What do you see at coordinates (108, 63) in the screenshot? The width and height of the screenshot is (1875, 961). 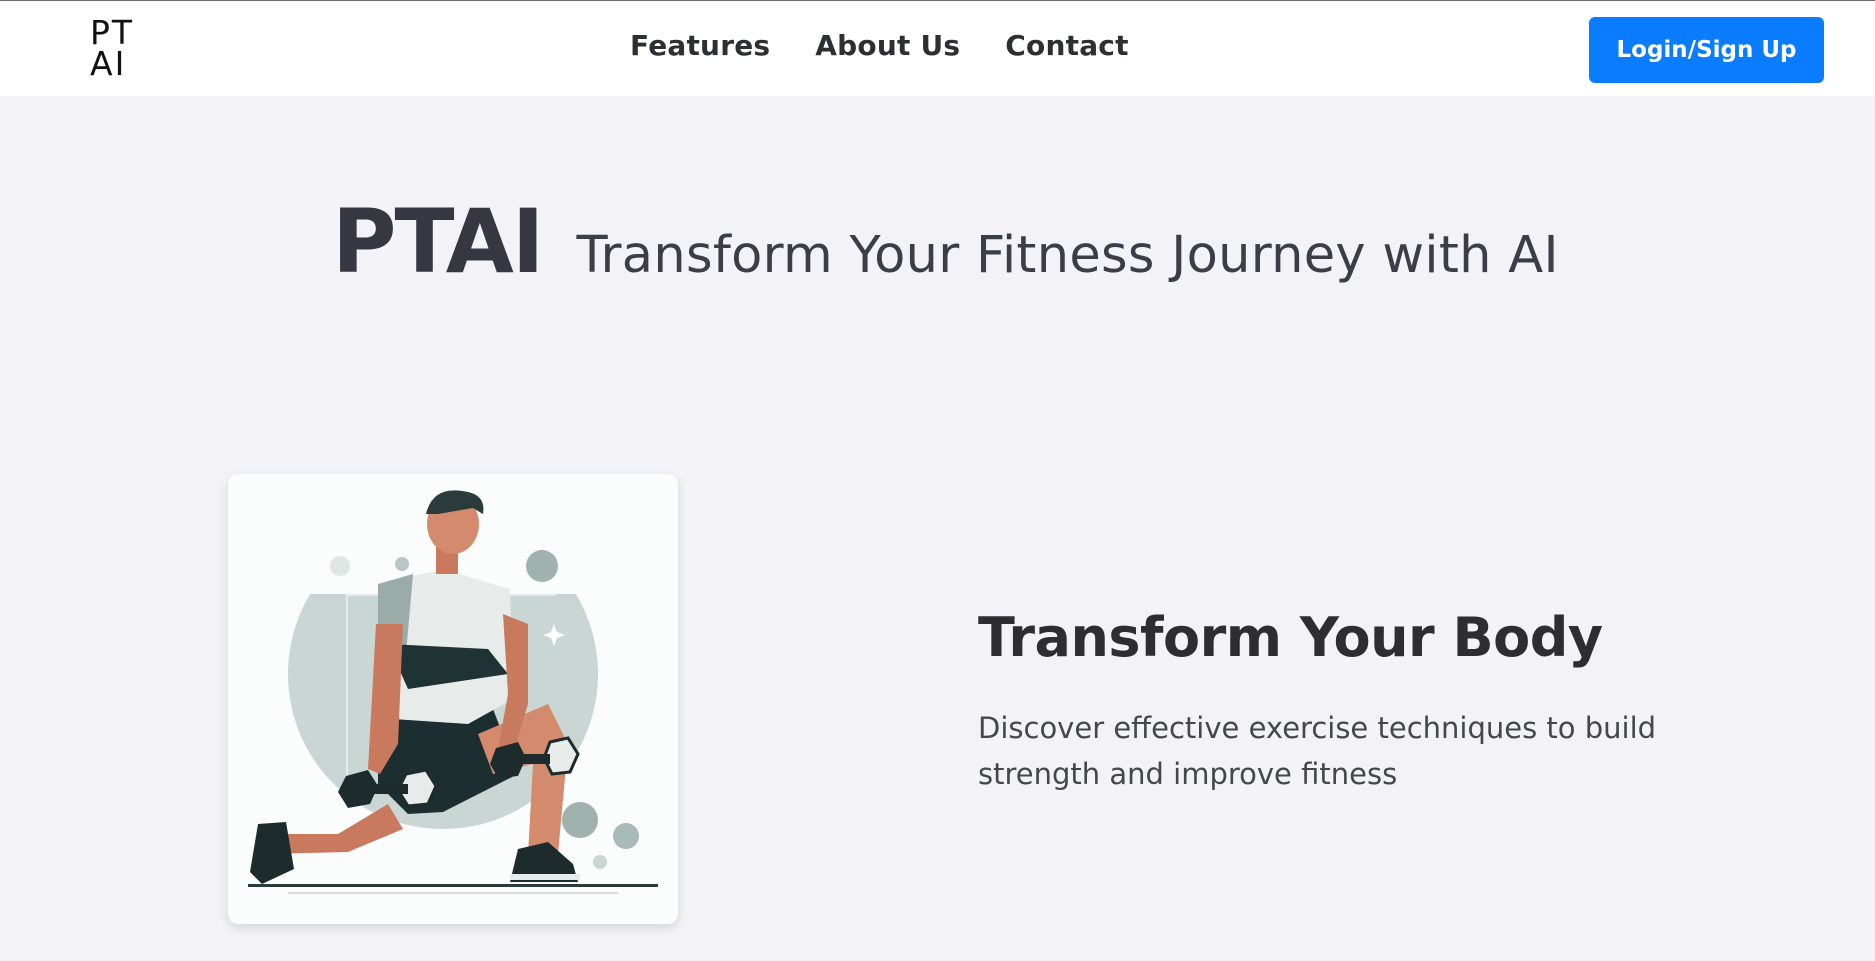 I see `logo-line-2: AI` at bounding box center [108, 63].